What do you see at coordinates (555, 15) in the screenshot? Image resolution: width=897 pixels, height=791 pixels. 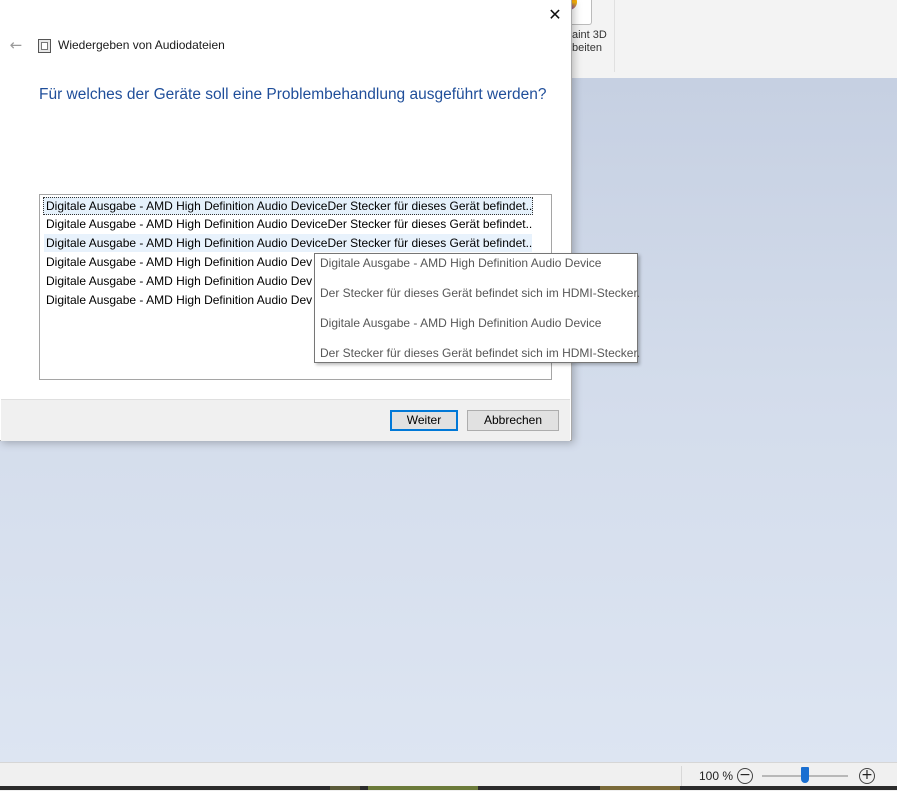 I see `close-icon: ✕` at bounding box center [555, 15].